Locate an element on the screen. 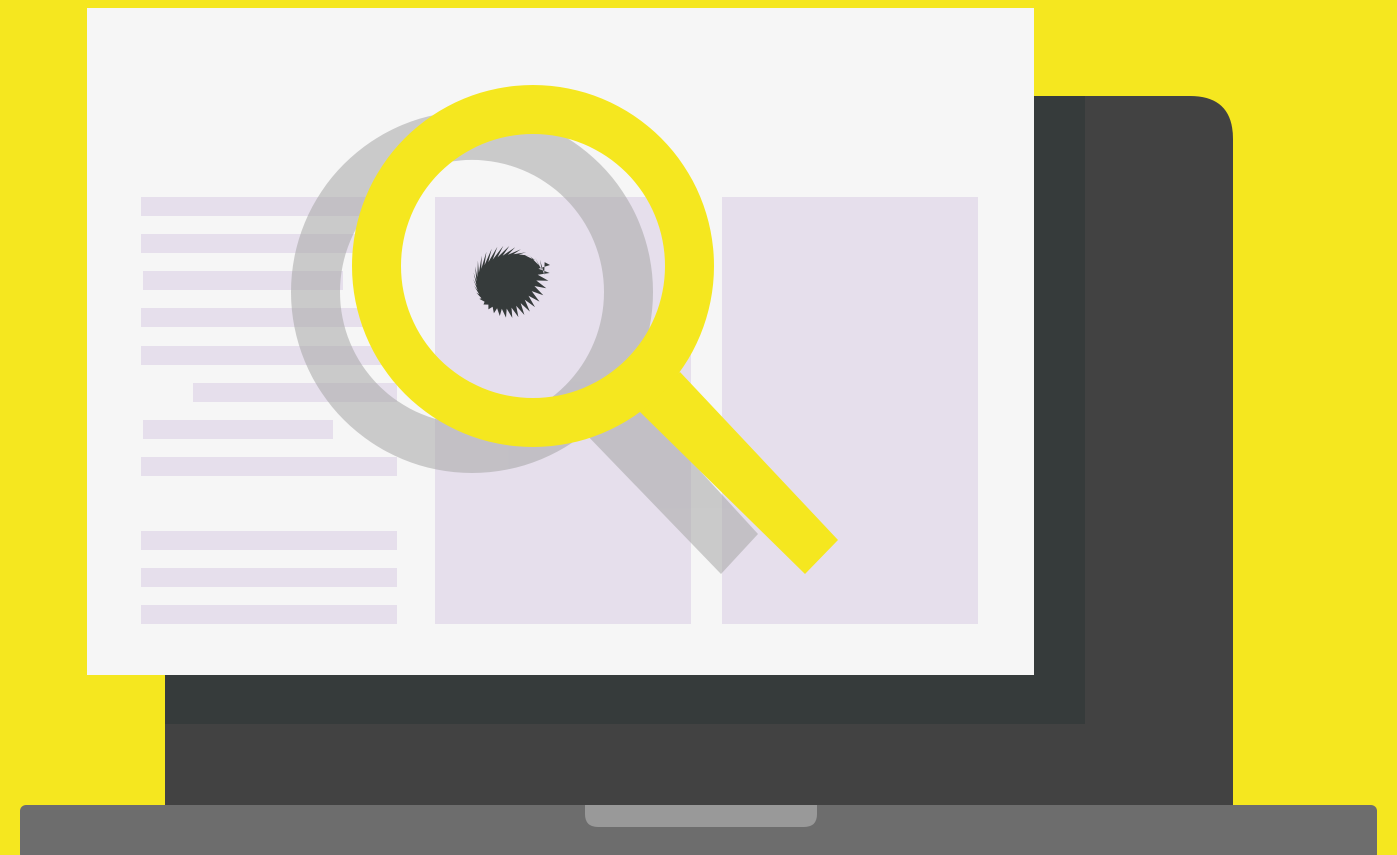 Image resolution: width=1397 pixels, height=855 pixels. trackpad-notch is located at coordinates (701, 816).